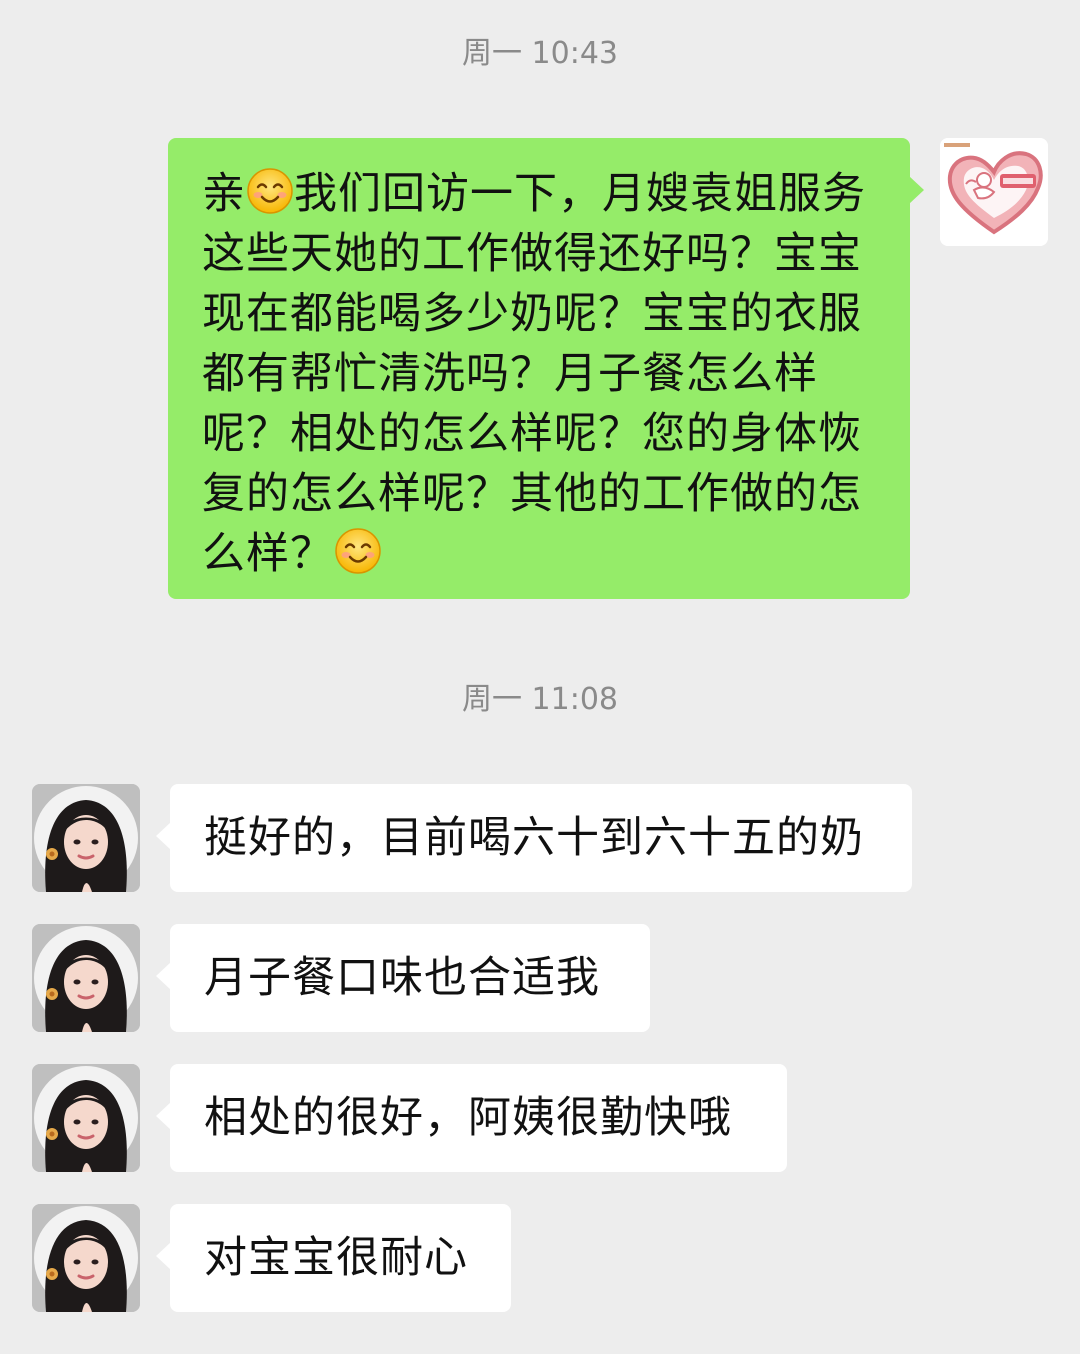 The width and height of the screenshot is (1080, 1354). What do you see at coordinates (540, 699) in the screenshot?
I see `timestamp: 周一 11:08` at bounding box center [540, 699].